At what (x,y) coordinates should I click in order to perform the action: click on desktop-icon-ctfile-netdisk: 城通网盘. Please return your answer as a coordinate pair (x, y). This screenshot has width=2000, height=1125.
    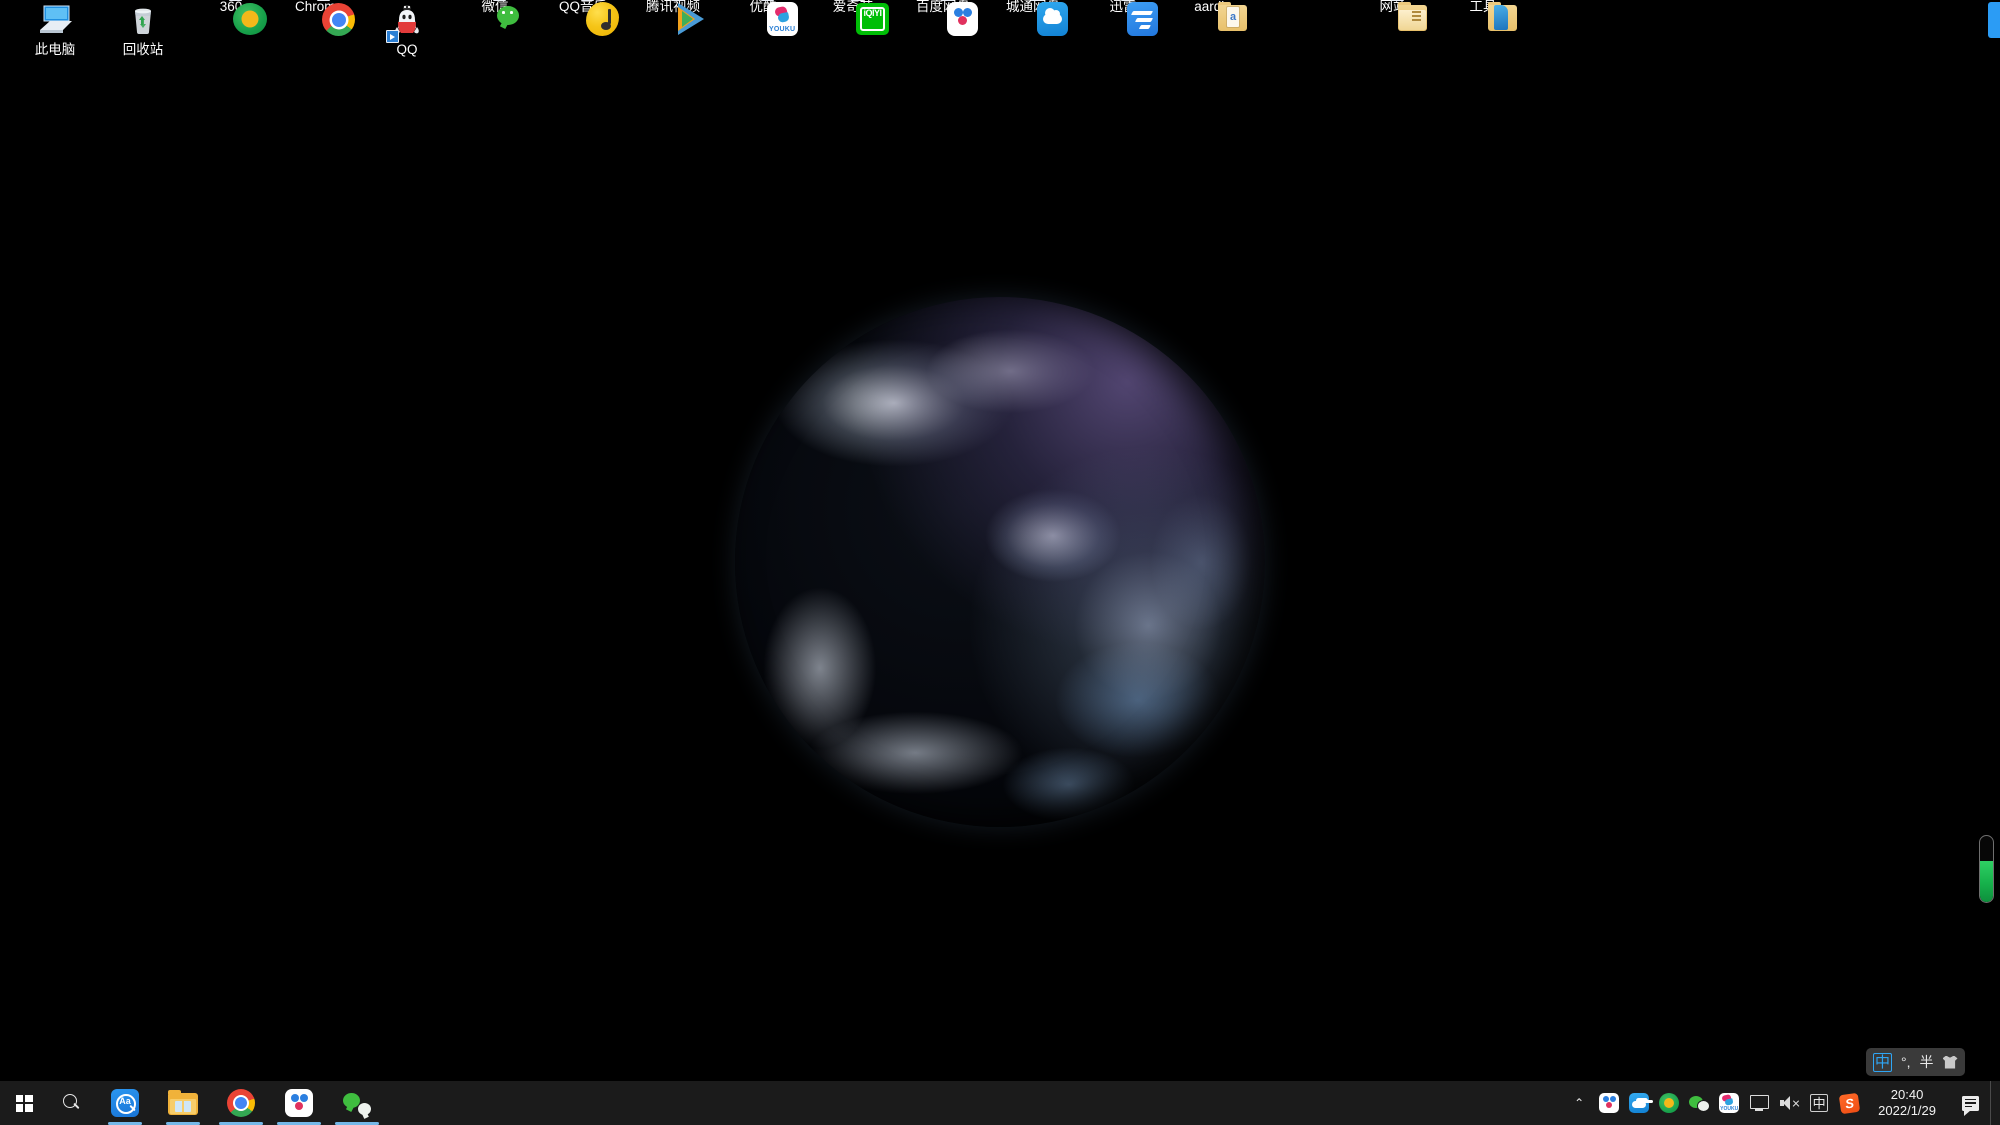
    Looking at the image, I should click on (1033, 18).